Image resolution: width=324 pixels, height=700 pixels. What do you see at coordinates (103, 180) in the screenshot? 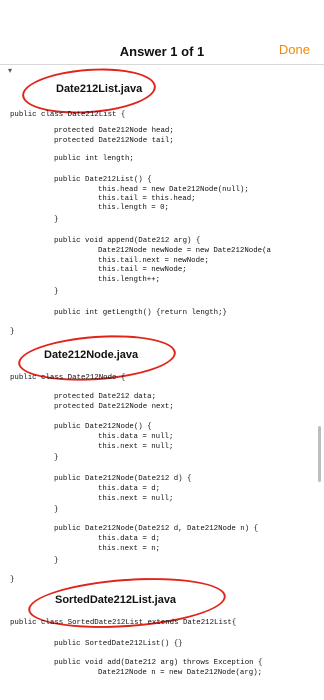
I see `code-line: public Date212List() {` at bounding box center [103, 180].